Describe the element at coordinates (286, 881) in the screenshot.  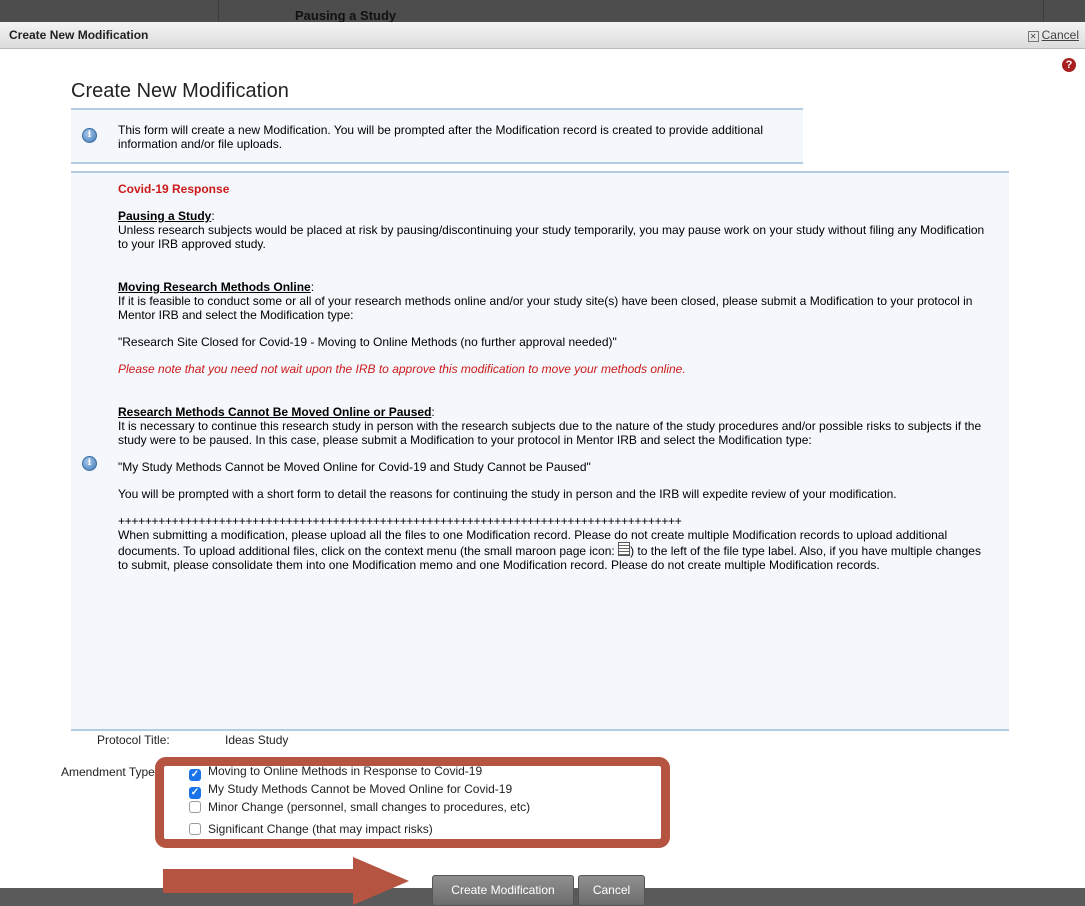
I see `annotation-arrow-icon` at that location.